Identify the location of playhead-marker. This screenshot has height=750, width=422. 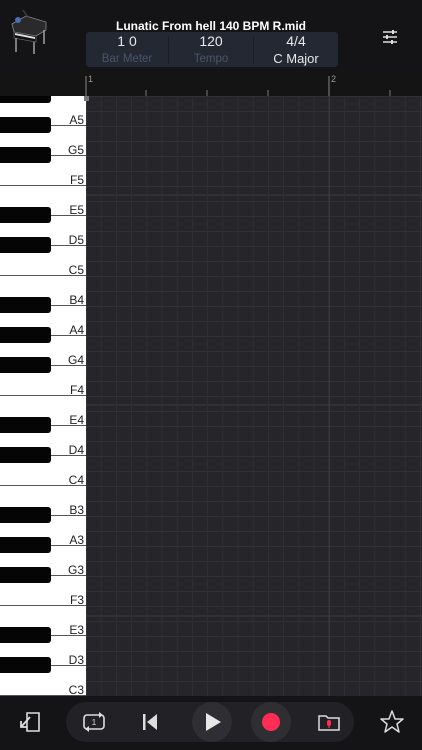
(86, 98).